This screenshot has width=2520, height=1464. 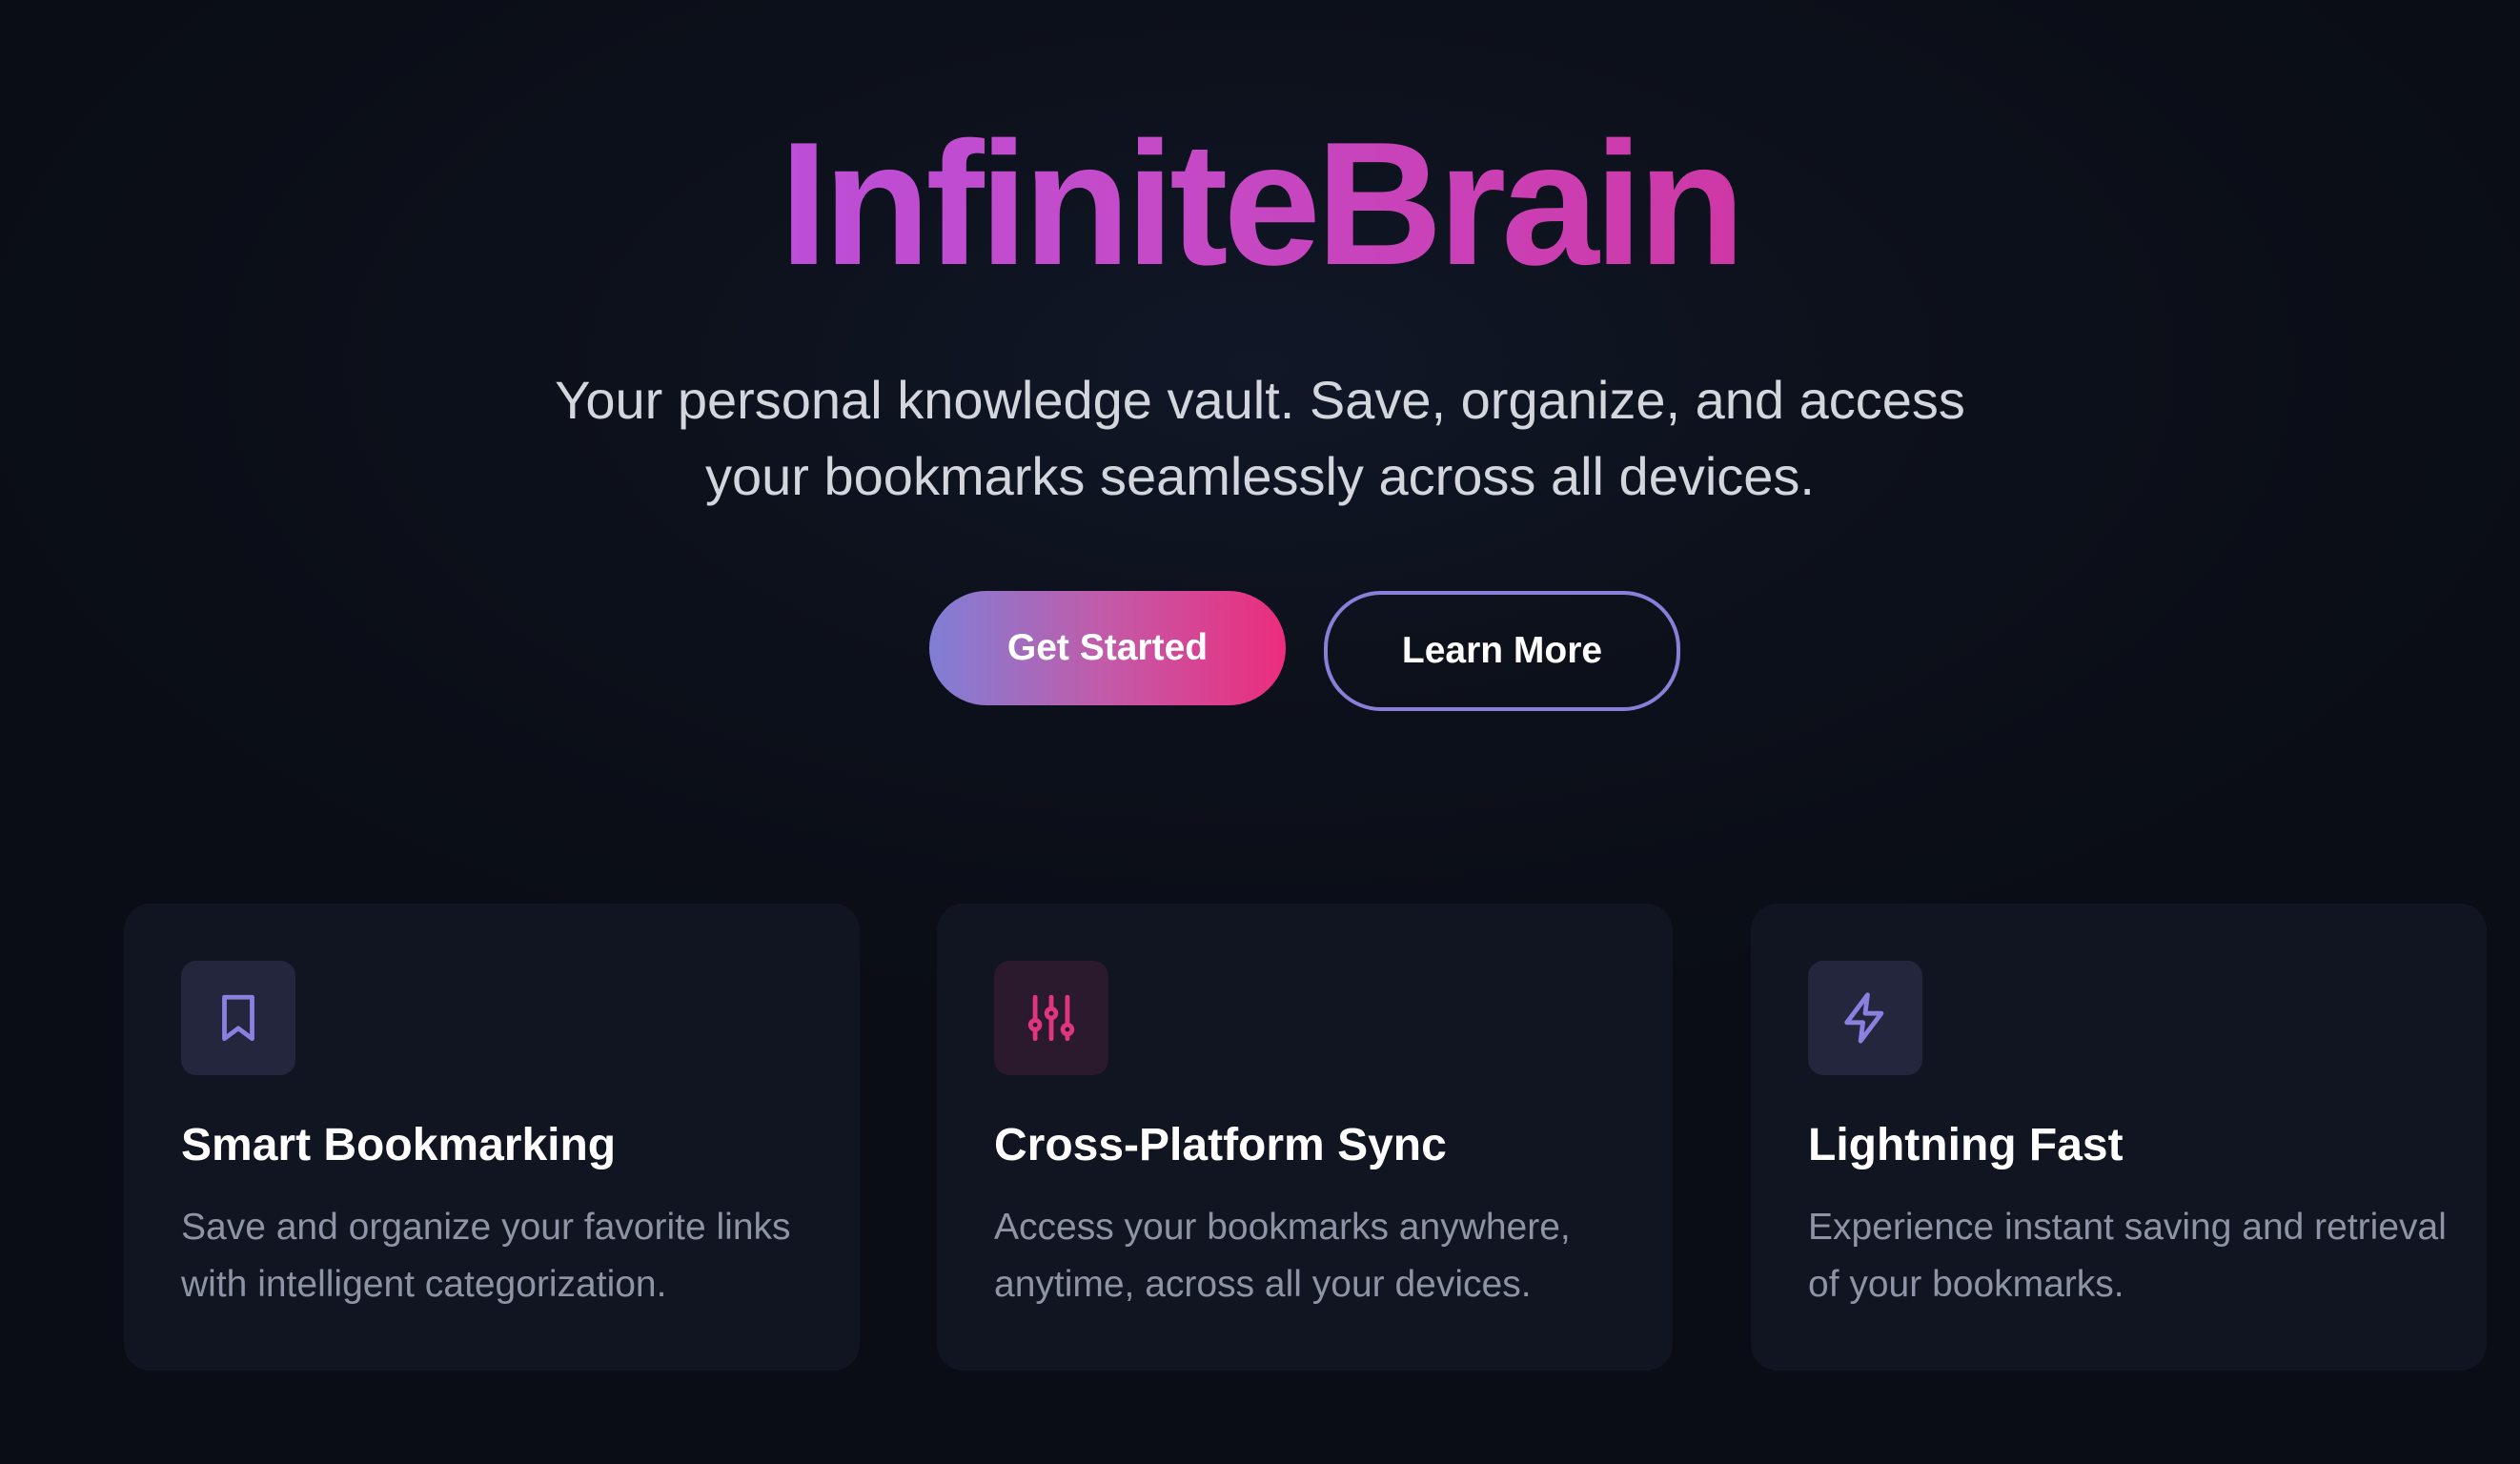 I want to click on bookmark-icon, so click(x=238, y=1018).